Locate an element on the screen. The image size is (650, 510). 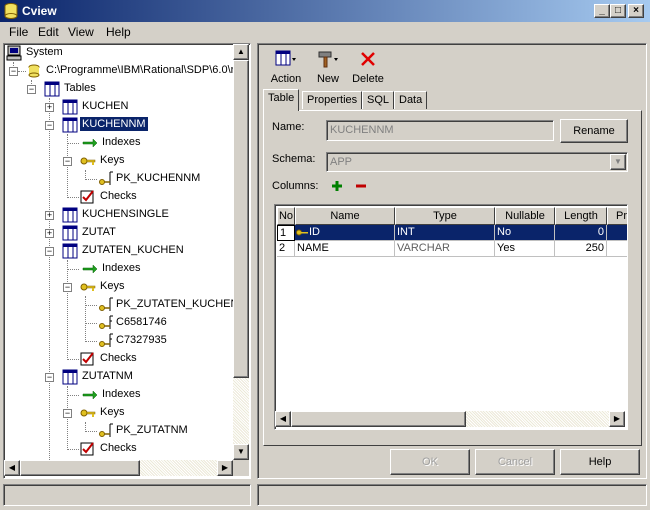
grid-horizontal-scrollbar: ◀ ▶ is located at coordinates (450, 419).